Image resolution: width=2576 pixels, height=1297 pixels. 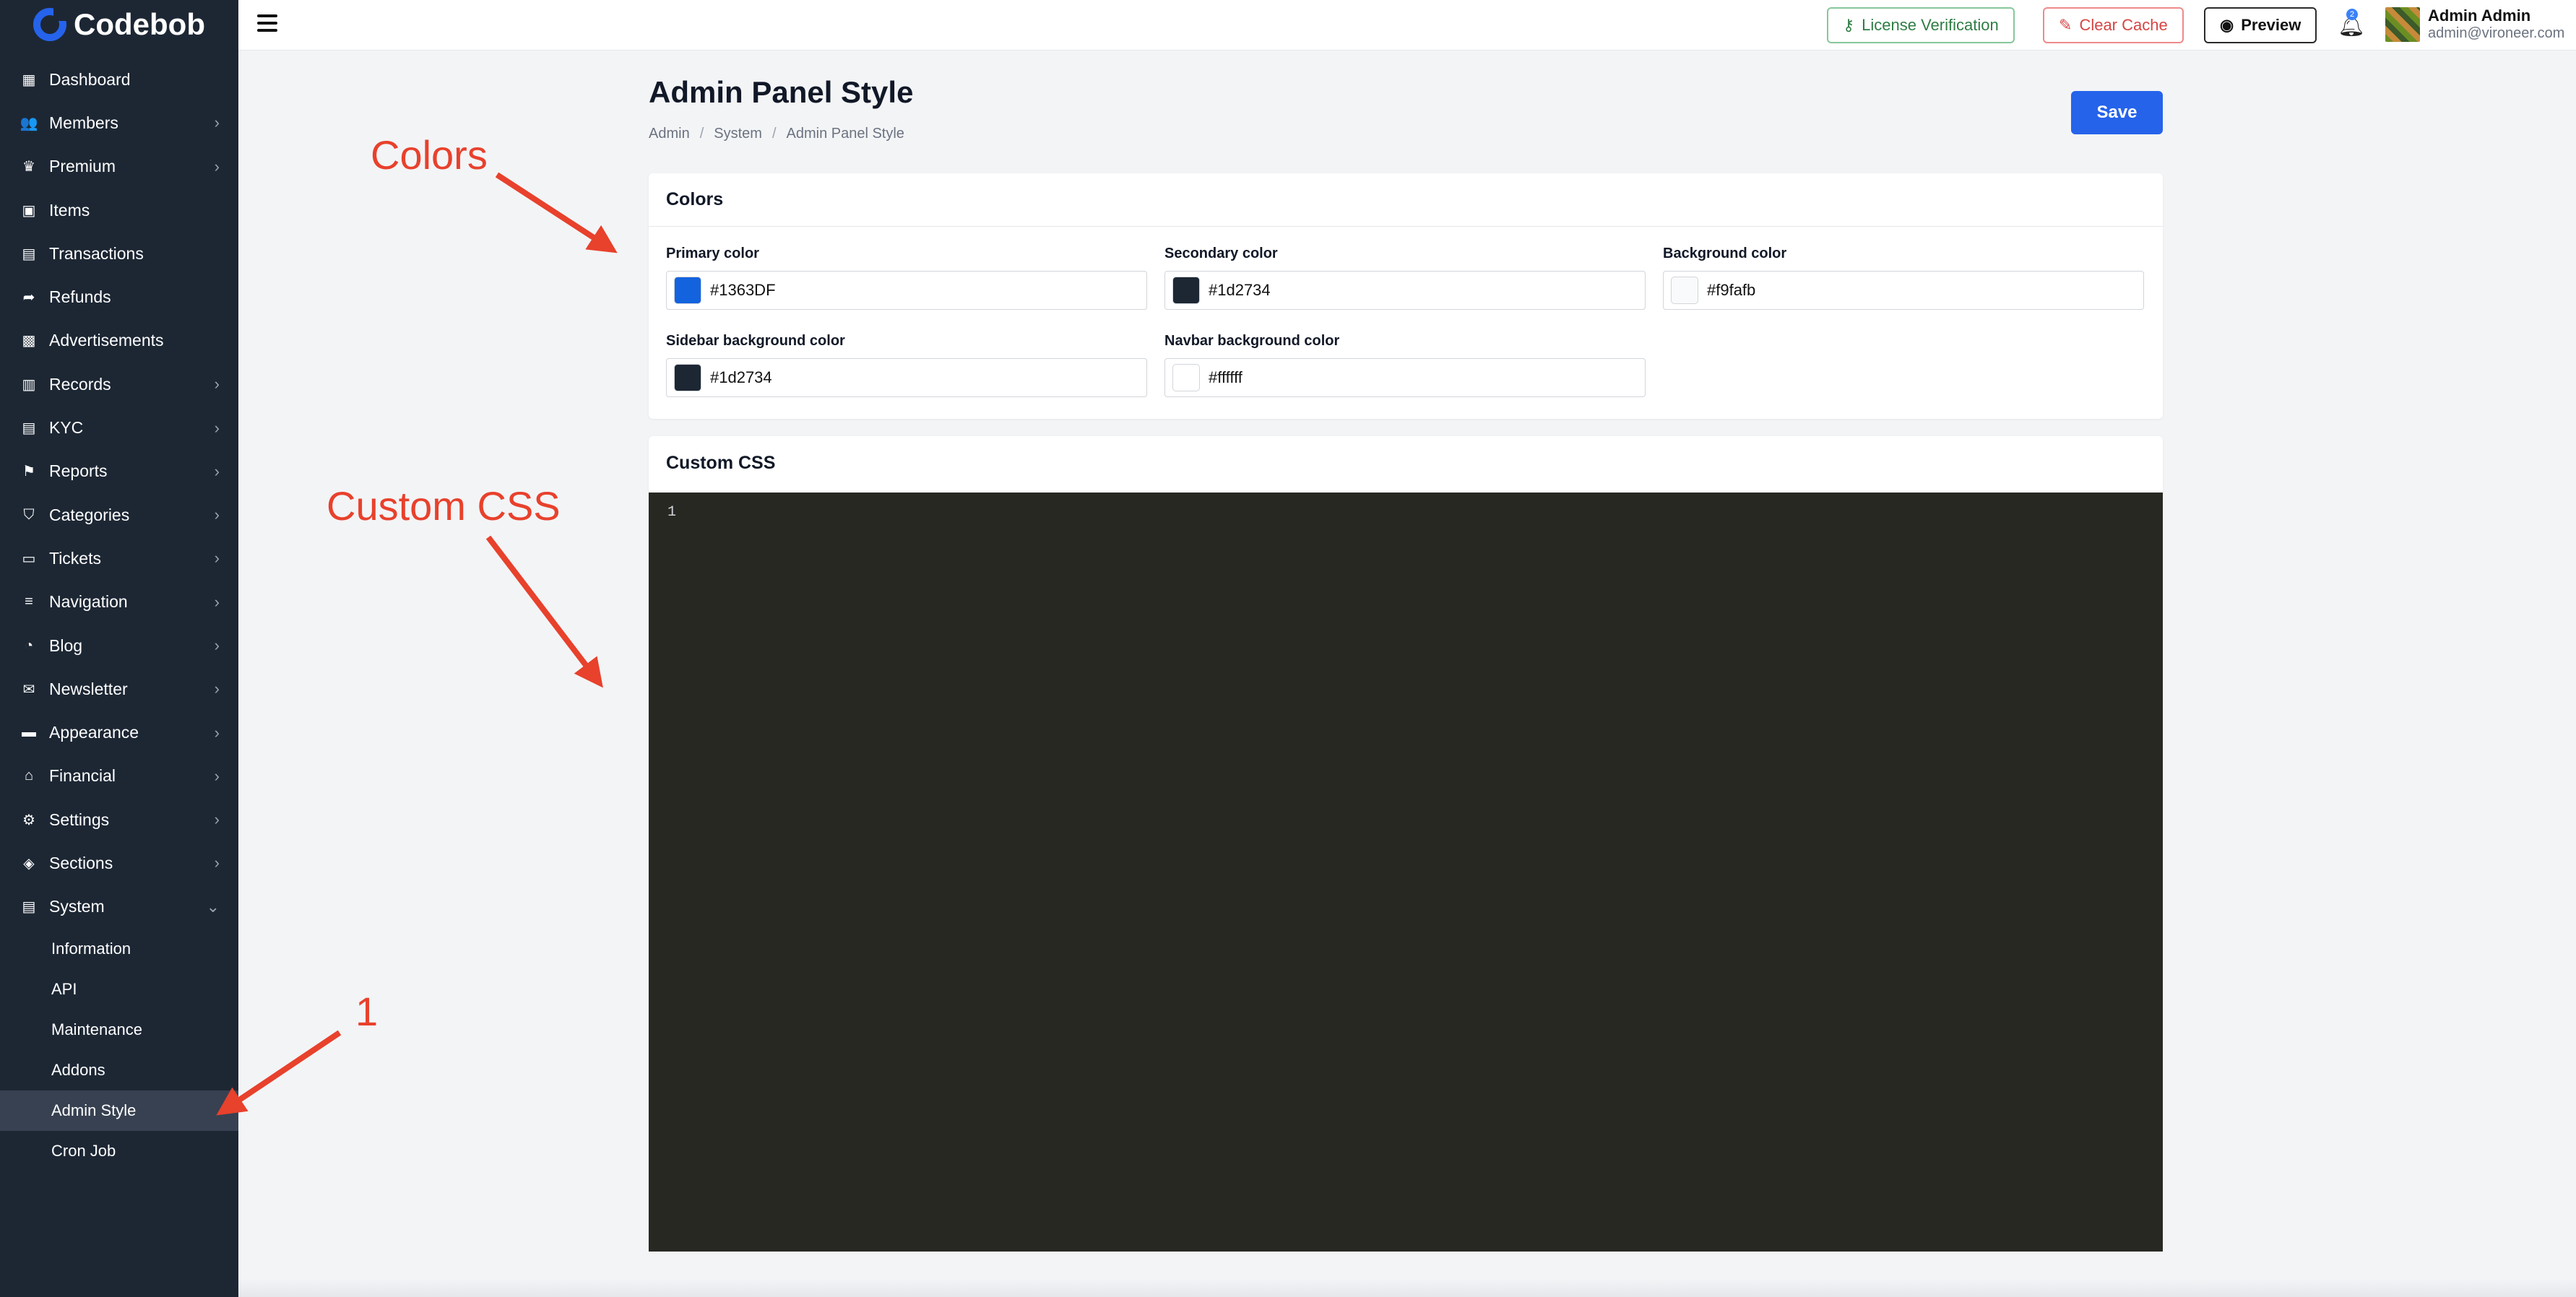 What do you see at coordinates (29, 79) in the screenshot?
I see `dashboard-icon: ▦` at bounding box center [29, 79].